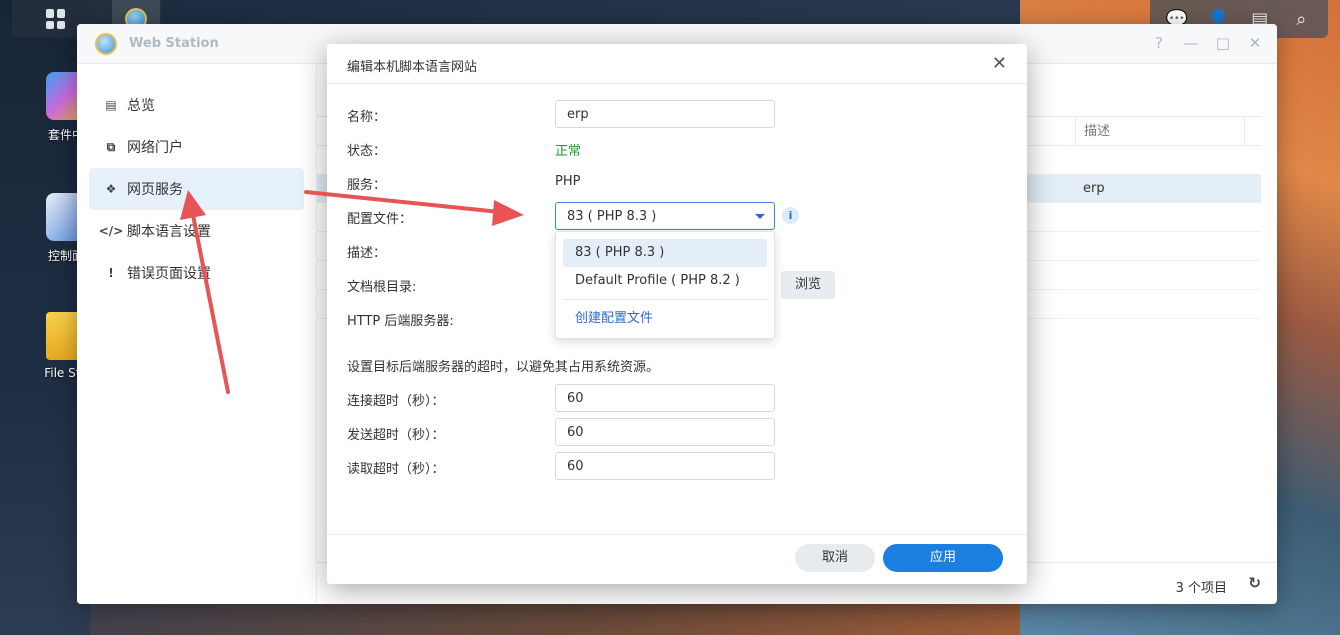 The height and width of the screenshot is (635, 1340). I want to click on status-label: 状态：, so click(367, 151).